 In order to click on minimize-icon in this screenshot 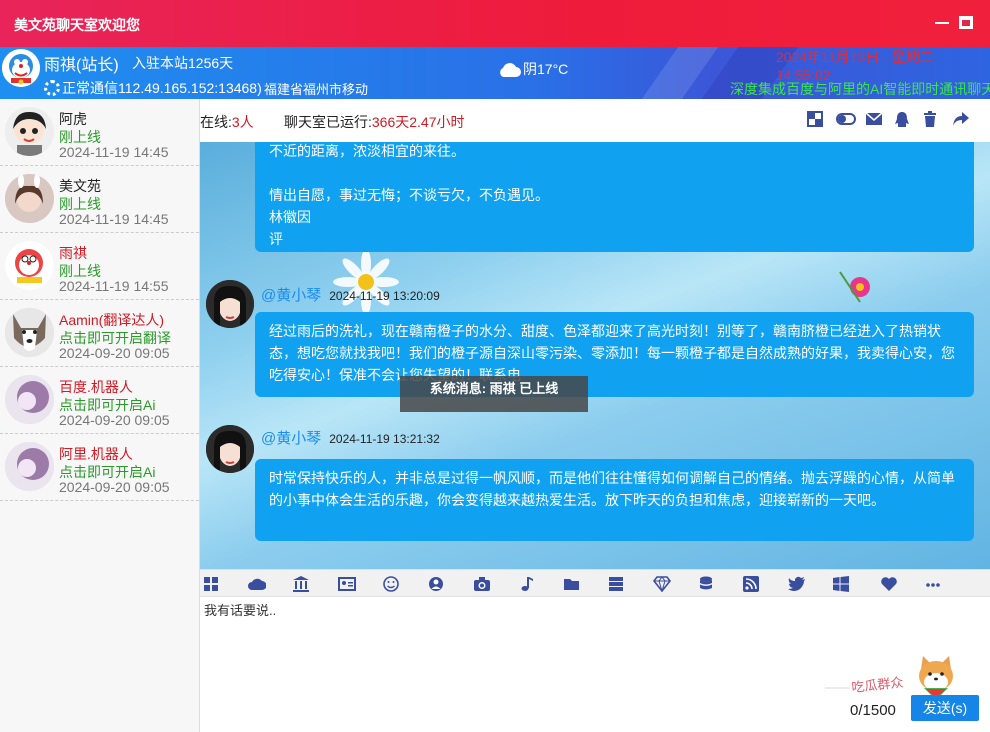, I will do `click(942, 23)`.